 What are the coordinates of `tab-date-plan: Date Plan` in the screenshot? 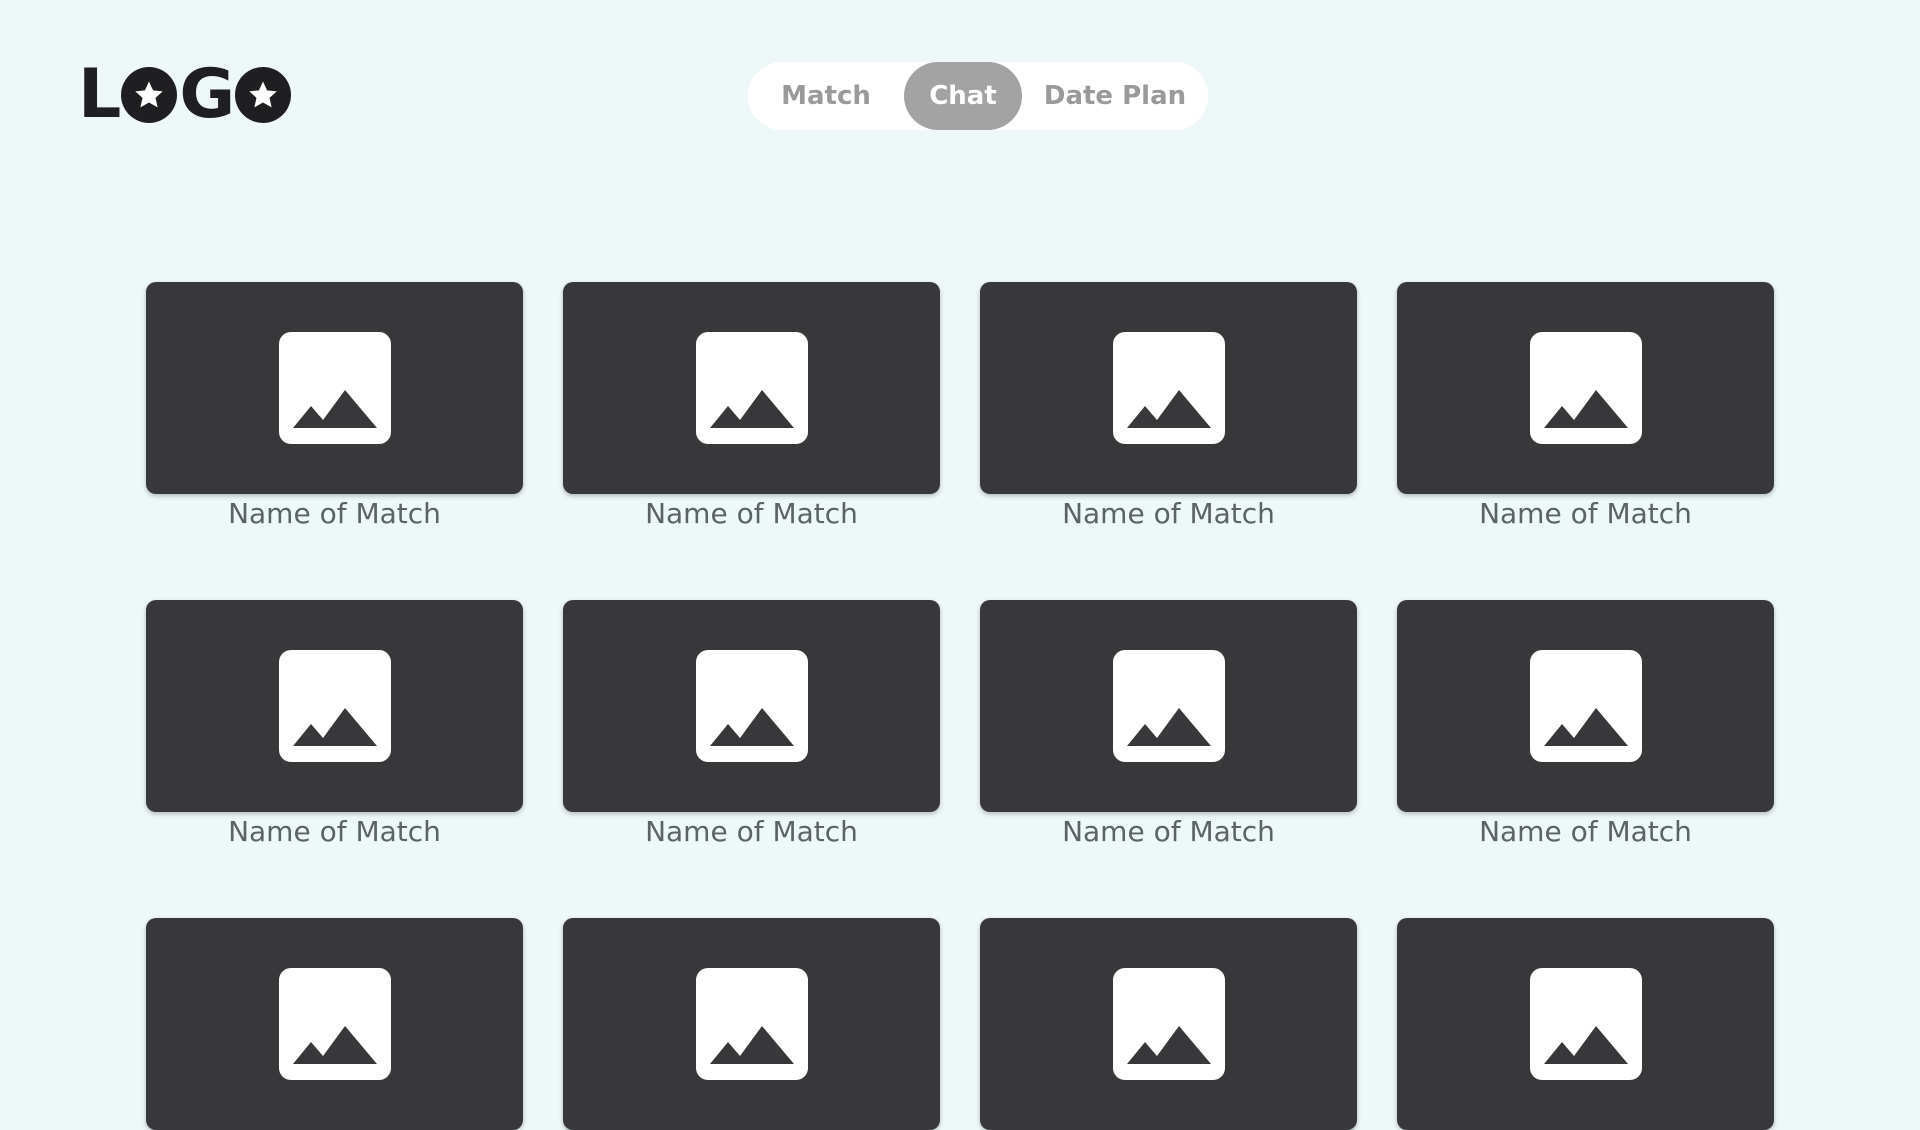 It's located at (1115, 96).